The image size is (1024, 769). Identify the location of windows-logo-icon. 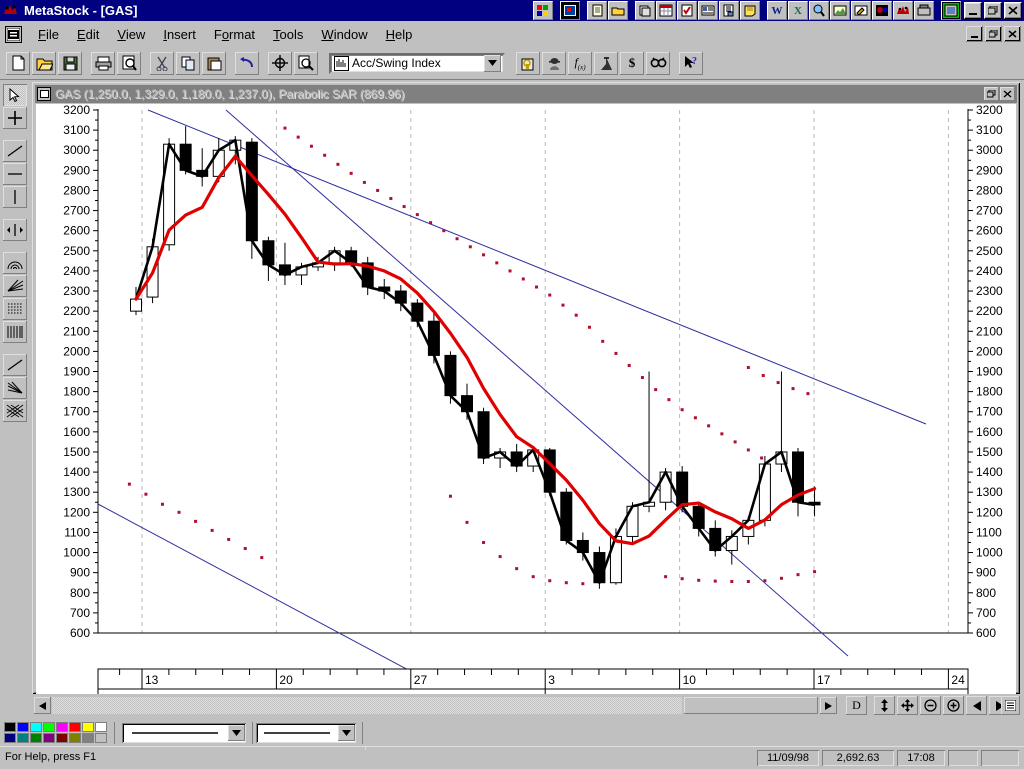
(543, 10).